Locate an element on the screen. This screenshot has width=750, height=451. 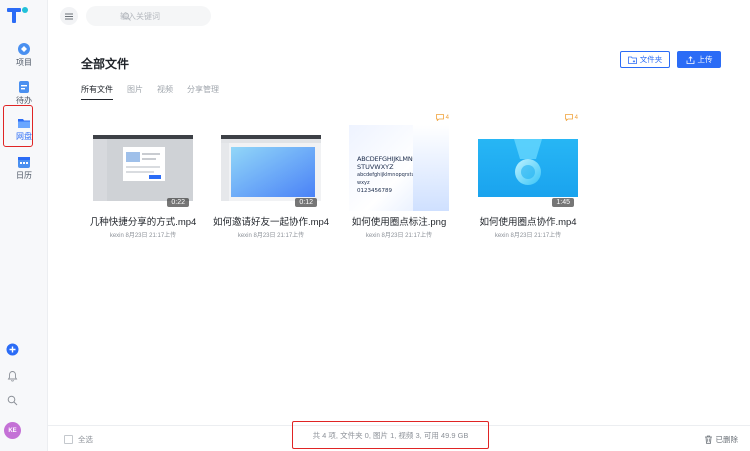
bell-icon is located at coordinates (12, 376).